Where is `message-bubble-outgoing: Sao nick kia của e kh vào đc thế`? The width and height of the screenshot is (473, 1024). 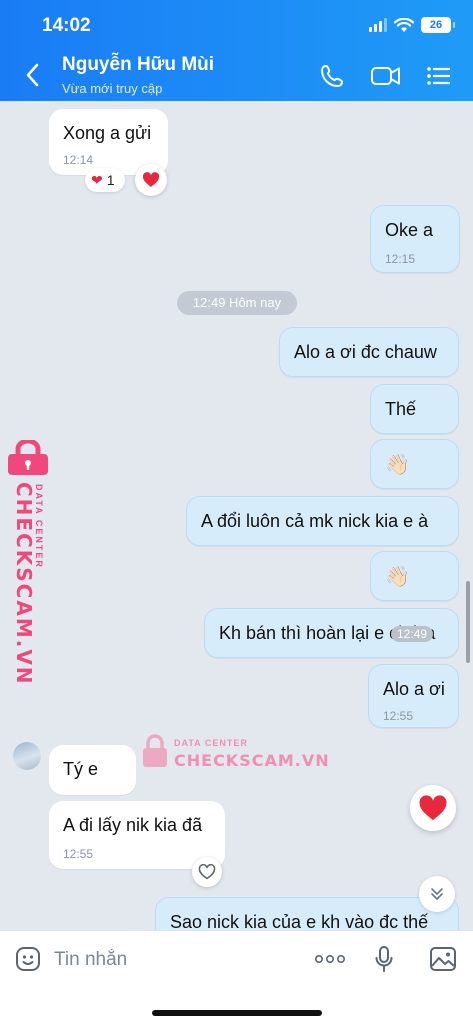 message-bubble-outgoing: Sao nick kia của e kh vào đc thế is located at coordinates (307, 913).